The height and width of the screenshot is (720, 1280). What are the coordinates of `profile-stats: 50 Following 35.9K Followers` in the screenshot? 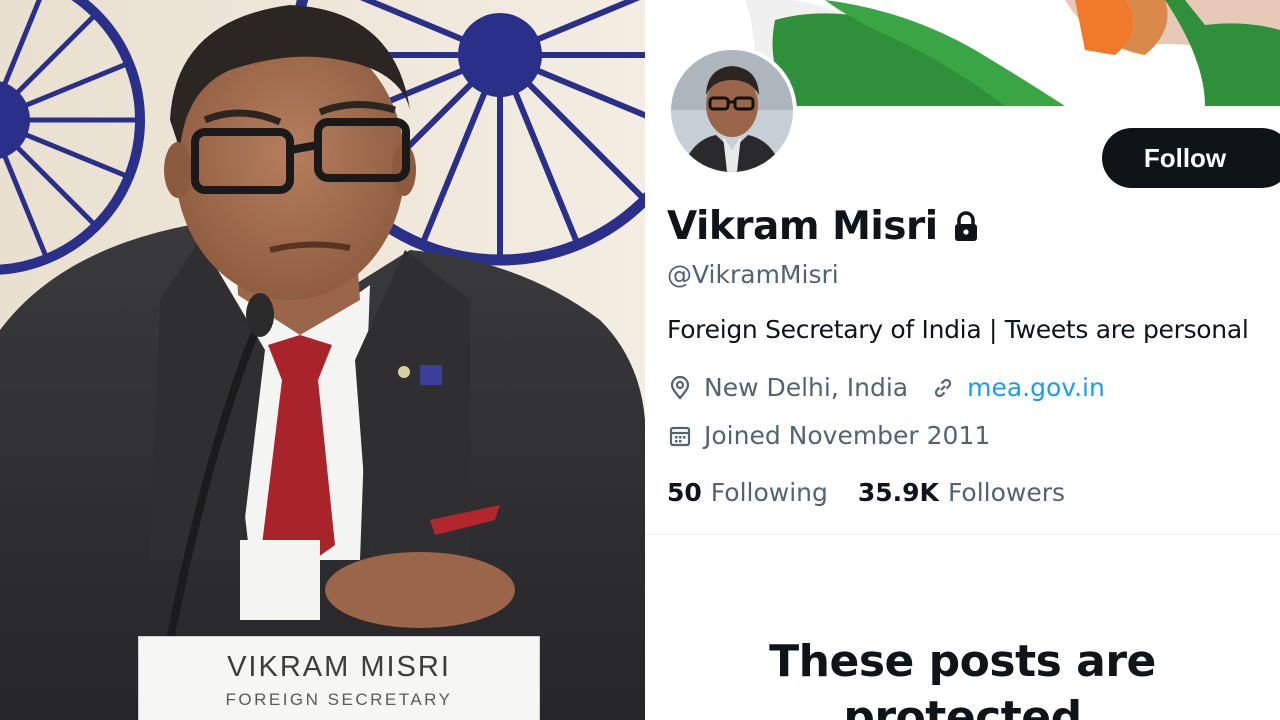 It's located at (866, 492).